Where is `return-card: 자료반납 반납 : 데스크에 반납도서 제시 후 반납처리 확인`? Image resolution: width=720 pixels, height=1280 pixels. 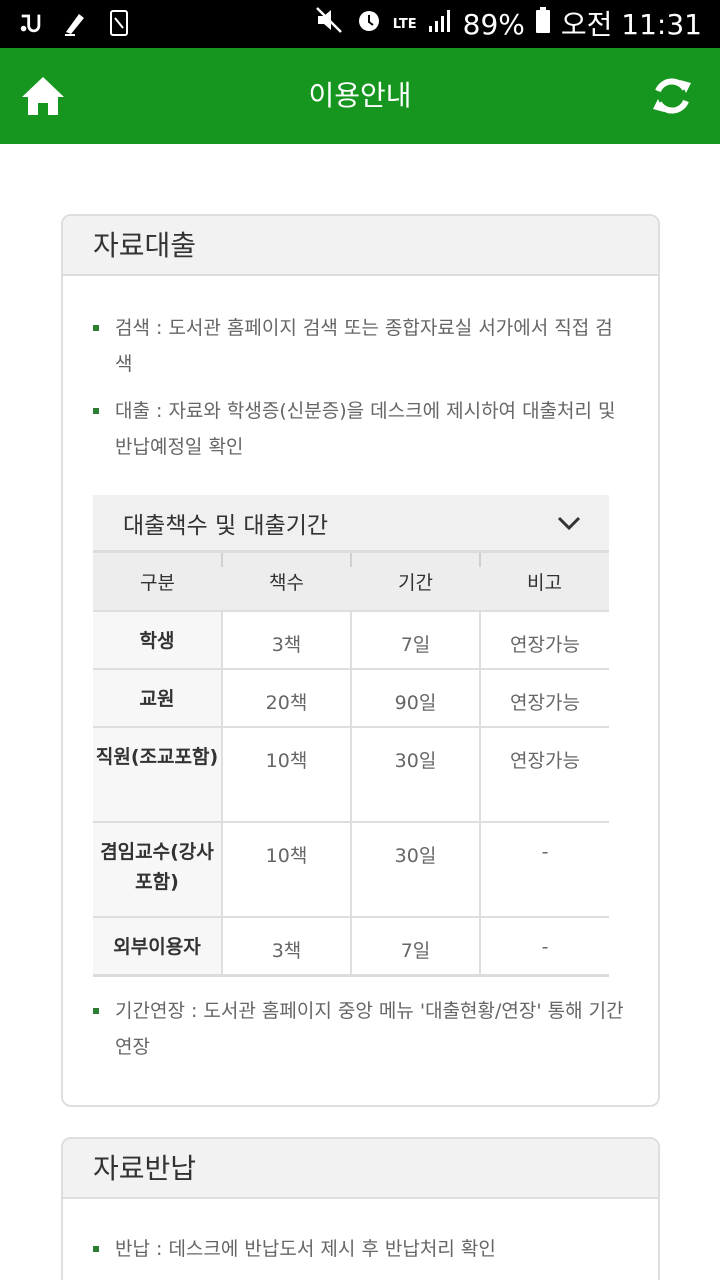
return-card: 자료반납 반납 : 데스크에 반납도서 제시 후 반납처리 확인 is located at coordinates (360, 1208).